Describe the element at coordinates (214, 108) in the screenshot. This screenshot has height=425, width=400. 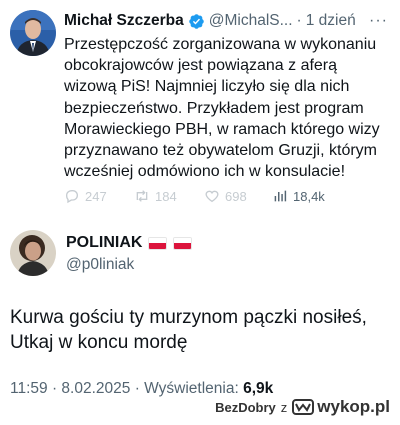
I see `tweet-text-line: bezpieczeństwo. Przykładem jest program` at that location.